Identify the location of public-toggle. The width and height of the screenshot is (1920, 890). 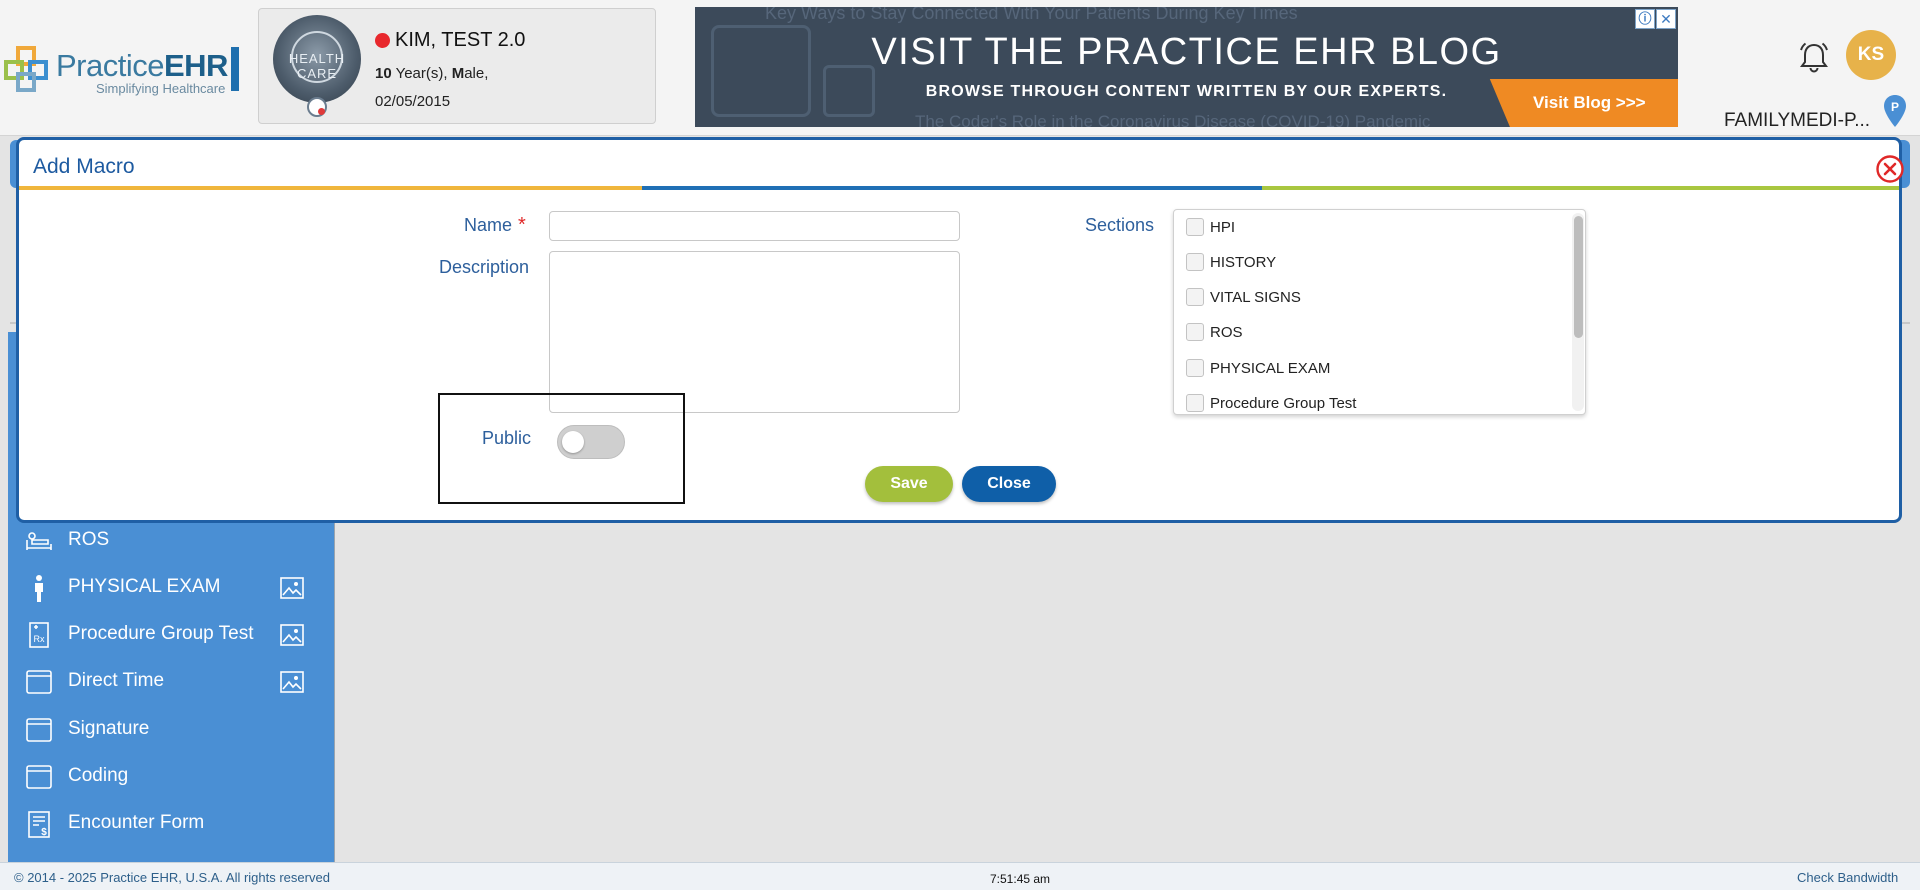
(591, 442).